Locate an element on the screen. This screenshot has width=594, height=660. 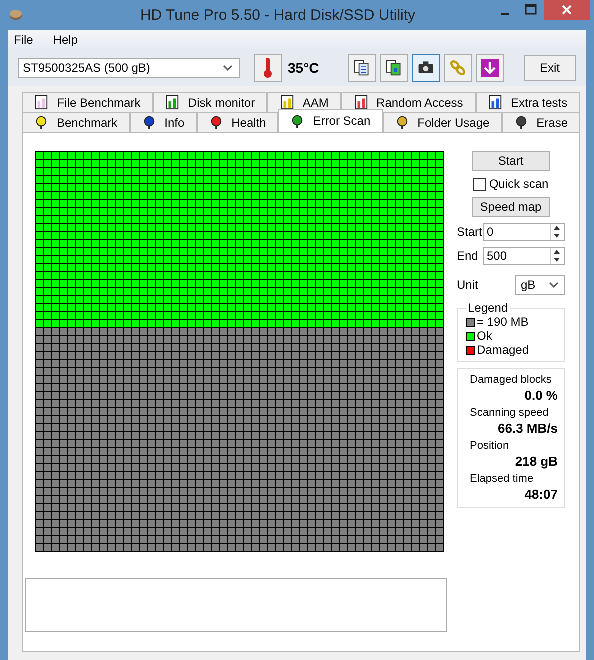
tab: Benchmark is located at coordinates (76, 122).